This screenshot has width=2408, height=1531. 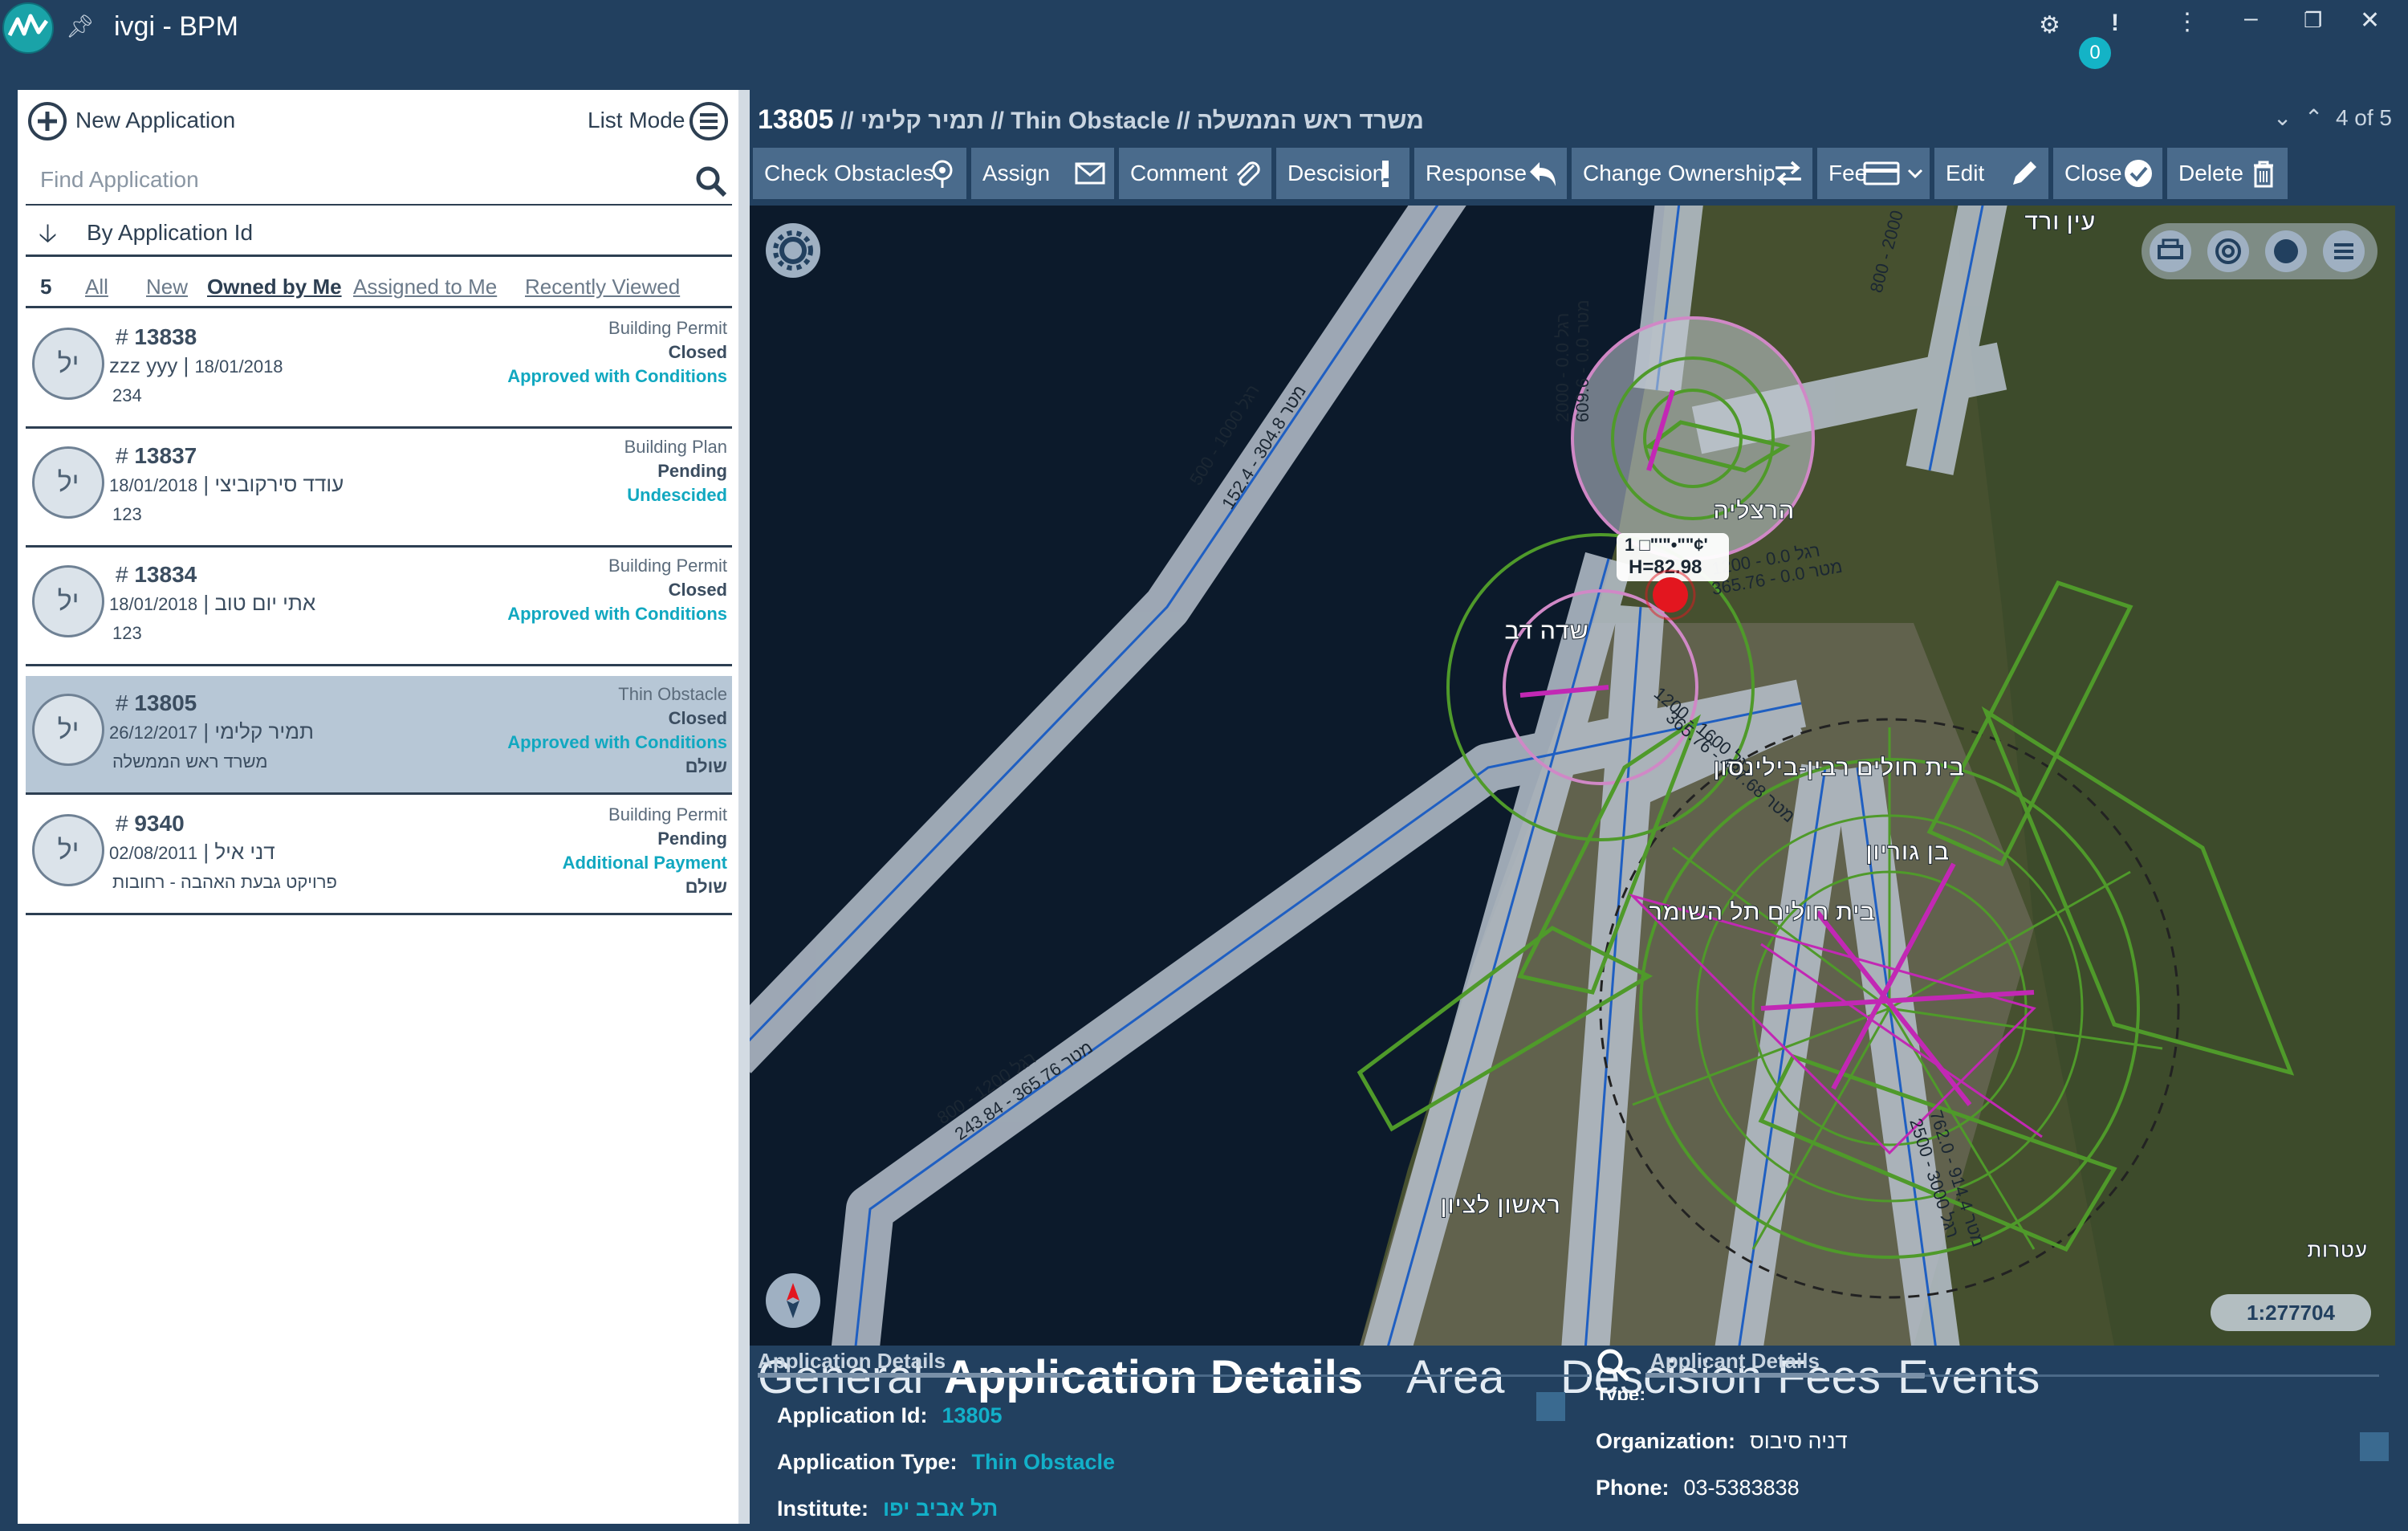 What do you see at coordinates (711, 181) in the screenshot?
I see `search-icon` at bounding box center [711, 181].